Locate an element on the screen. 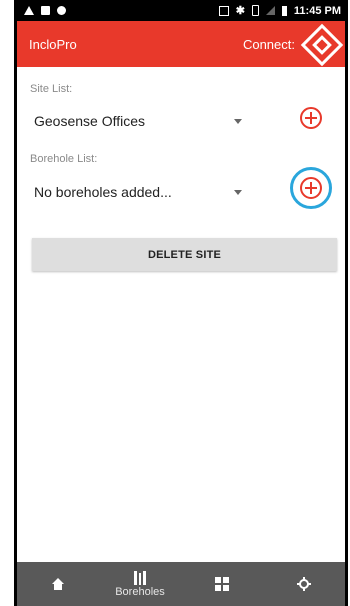  nfc-icon is located at coordinates (223, 10).